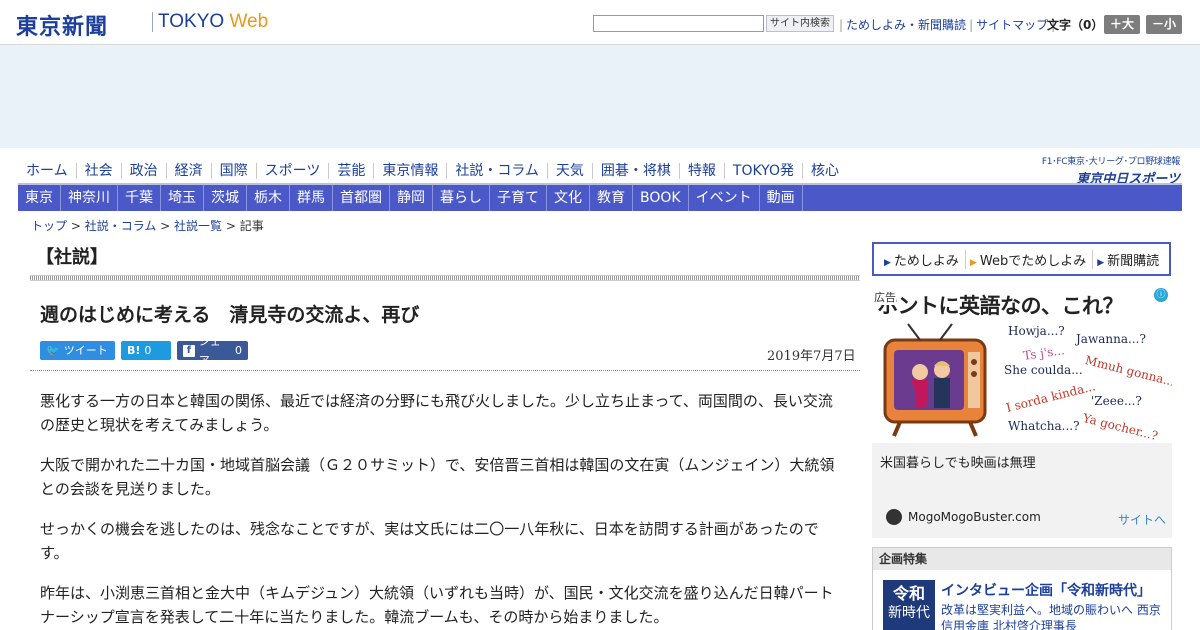 The height and width of the screenshot is (630, 1200). What do you see at coordinates (1051, 616) in the screenshot?
I see `feature-description-link: 改革は堅実利益へ。地域の賑わいへ 西京信用金庫 北村啓介理事長` at bounding box center [1051, 616].